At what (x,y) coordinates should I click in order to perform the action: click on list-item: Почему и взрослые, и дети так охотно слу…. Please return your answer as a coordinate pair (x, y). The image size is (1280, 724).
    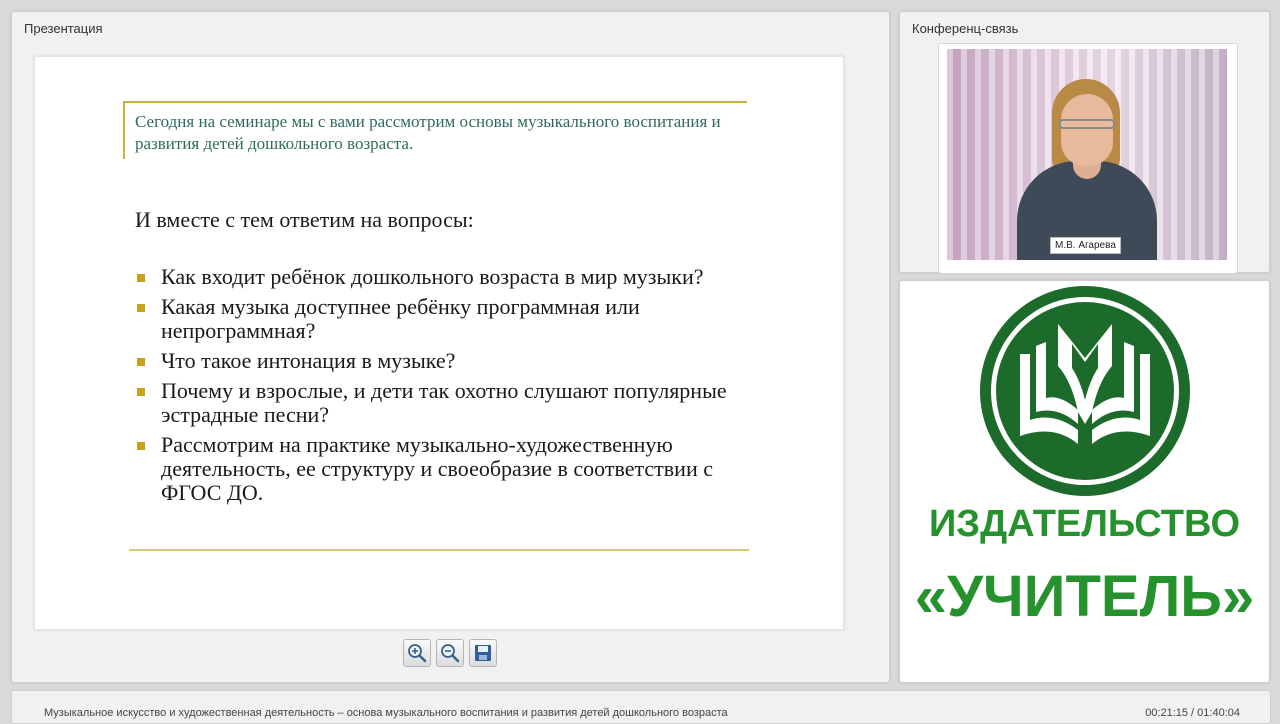
    Looking at the image, I should click on (455, 403).